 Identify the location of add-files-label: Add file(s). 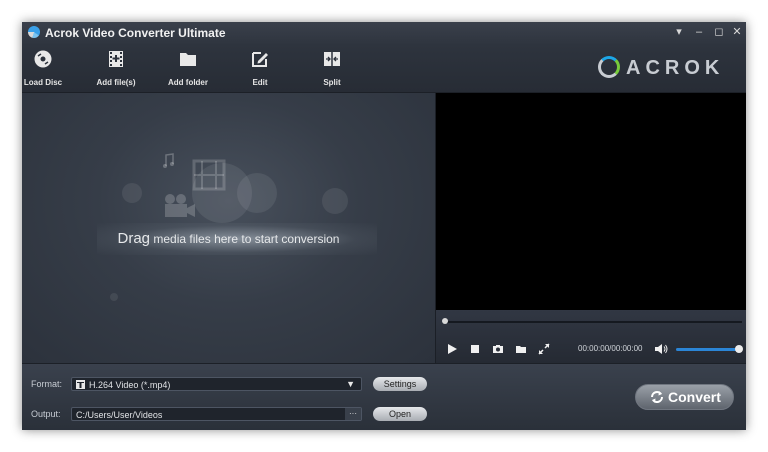
(116, 82).